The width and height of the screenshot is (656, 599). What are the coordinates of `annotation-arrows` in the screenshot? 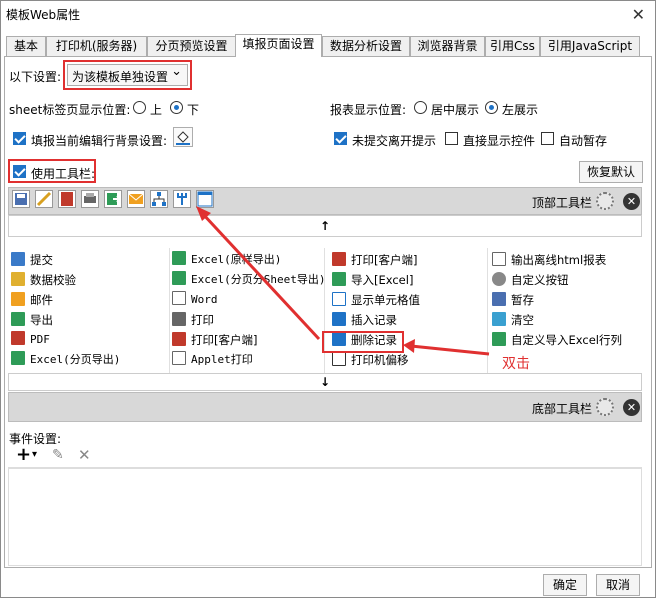 It's located at (343, 281).